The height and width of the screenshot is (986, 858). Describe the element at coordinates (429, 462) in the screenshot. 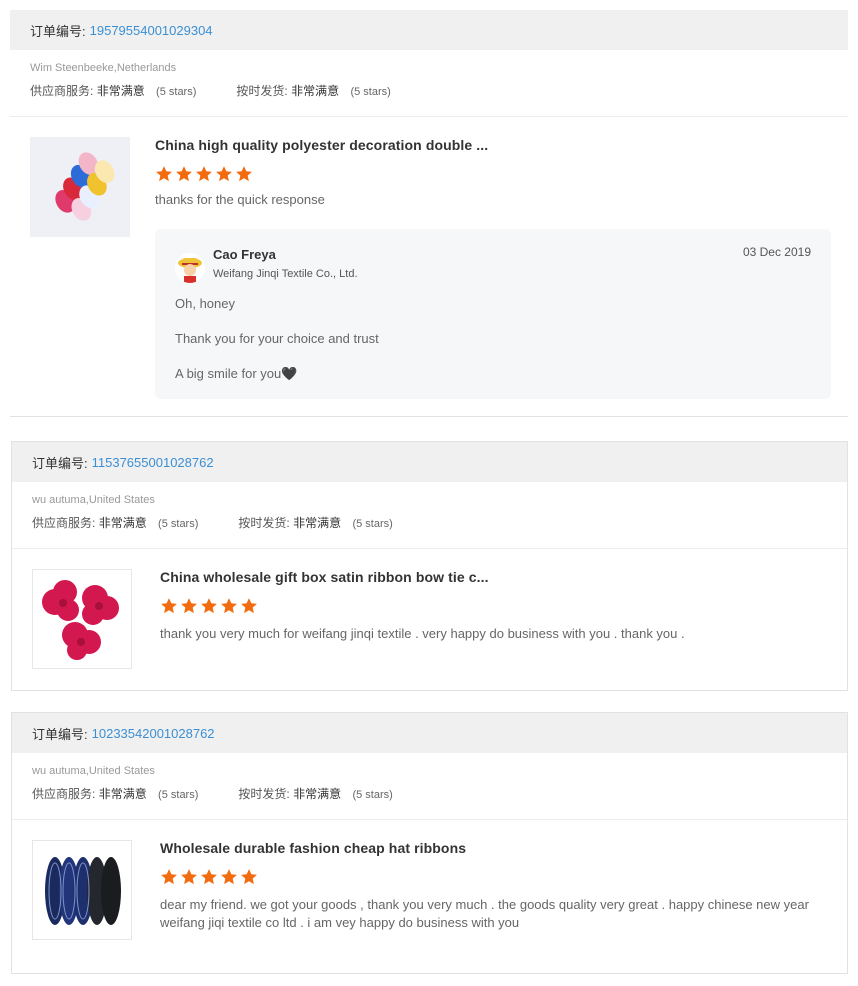

I see `order-header: 订单编号: 11537655001028762` at that location.